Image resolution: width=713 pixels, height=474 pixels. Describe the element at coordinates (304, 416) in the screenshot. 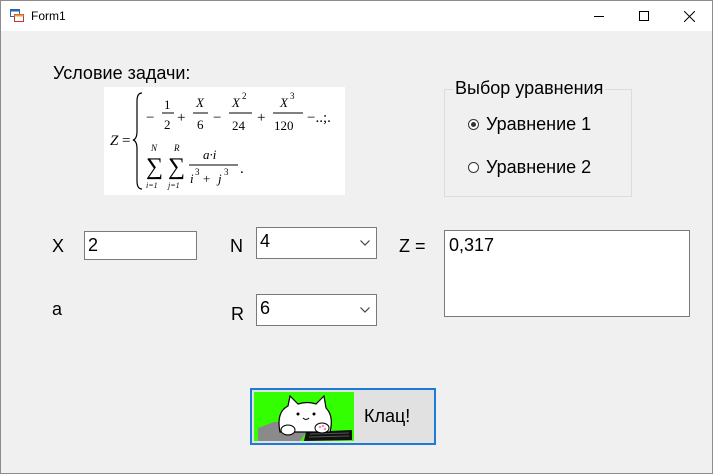

I see `bongo-cat-image` at that location.